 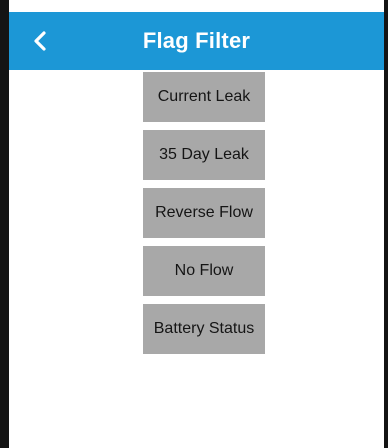 I want to click on filter-battery-status-button: Battery Status, so click(x=204, y=329).